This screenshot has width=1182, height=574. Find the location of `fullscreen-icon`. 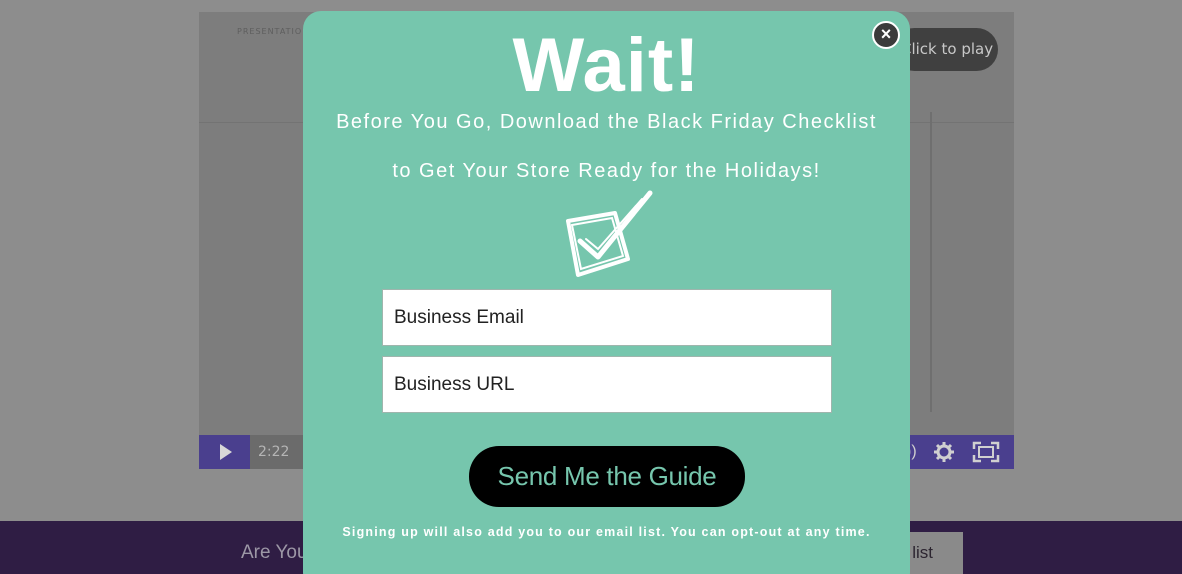

fullscreen-icon is located at coordinates (986, 452).